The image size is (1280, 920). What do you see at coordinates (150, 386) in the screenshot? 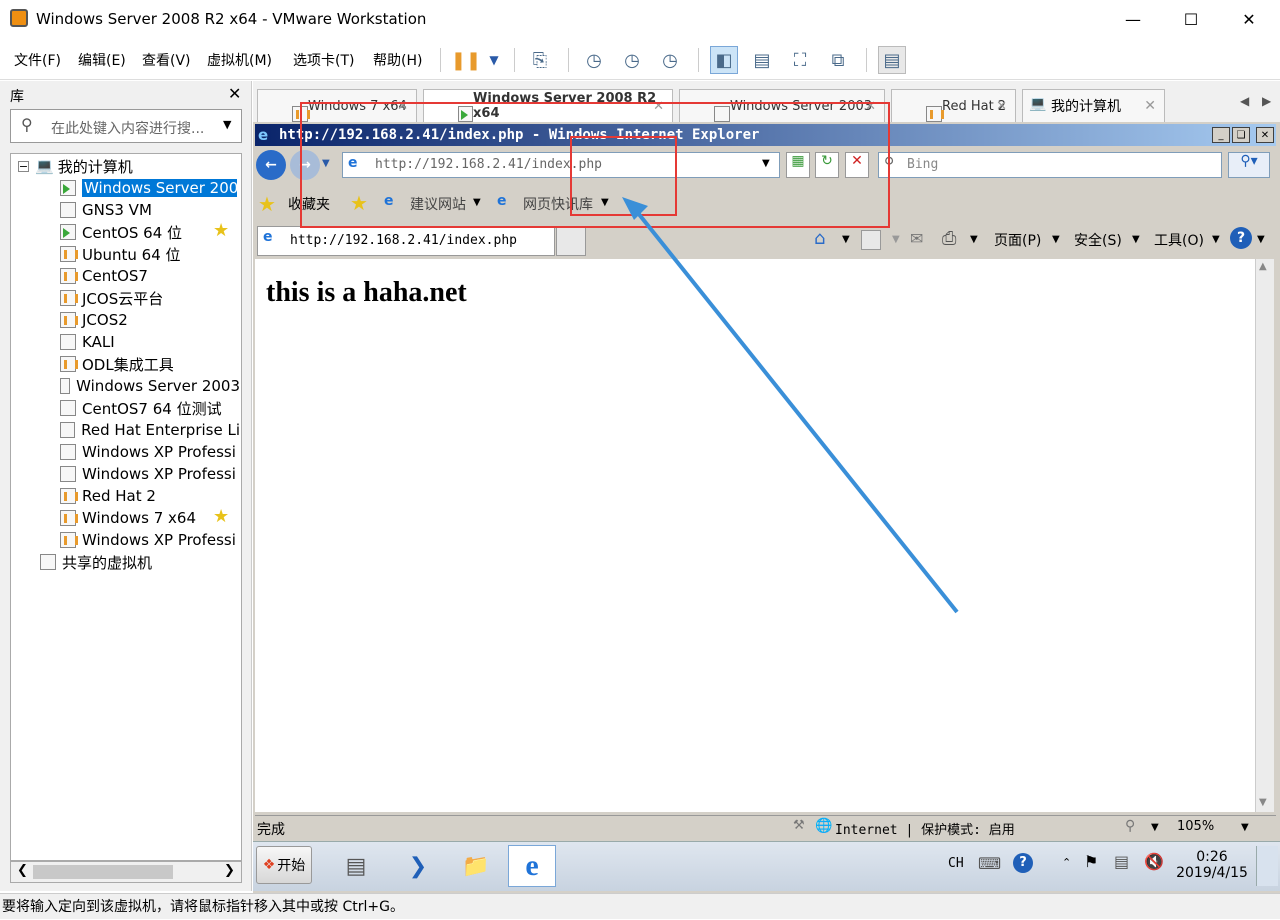
I see `tree-item: Windows Server 2003` at bounding box center [150, 386].